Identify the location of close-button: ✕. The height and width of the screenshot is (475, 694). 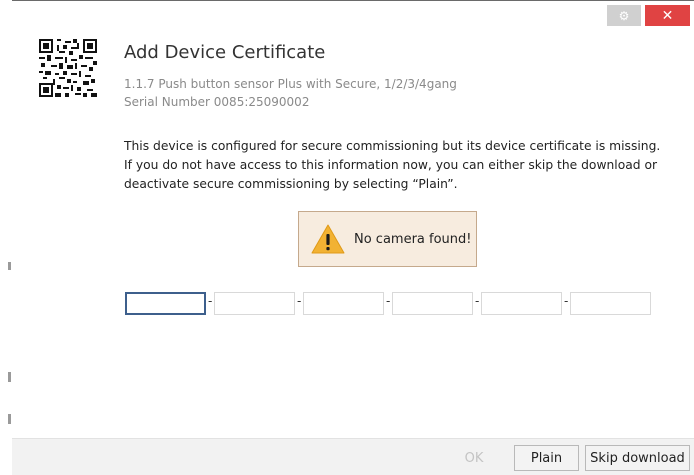
(667, 15).